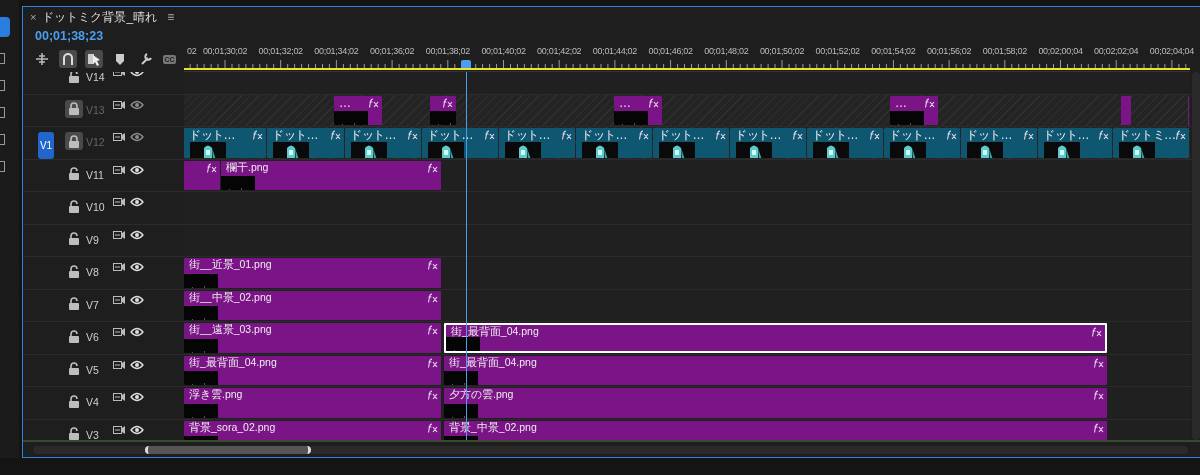 Image resolution: width=1200 pixels, height=475 pixels. Describe the element at coordinates (331, 175) in the screenshot. I see `clip: 欄干.png` at that location.